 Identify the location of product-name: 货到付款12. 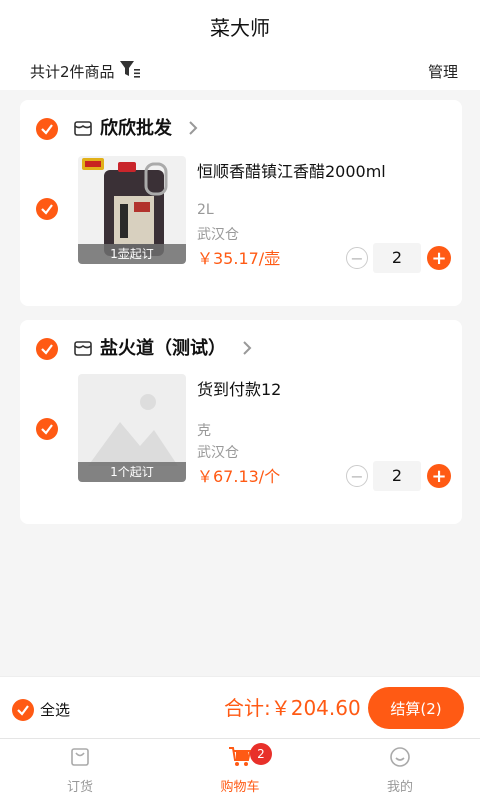
(239, 388).